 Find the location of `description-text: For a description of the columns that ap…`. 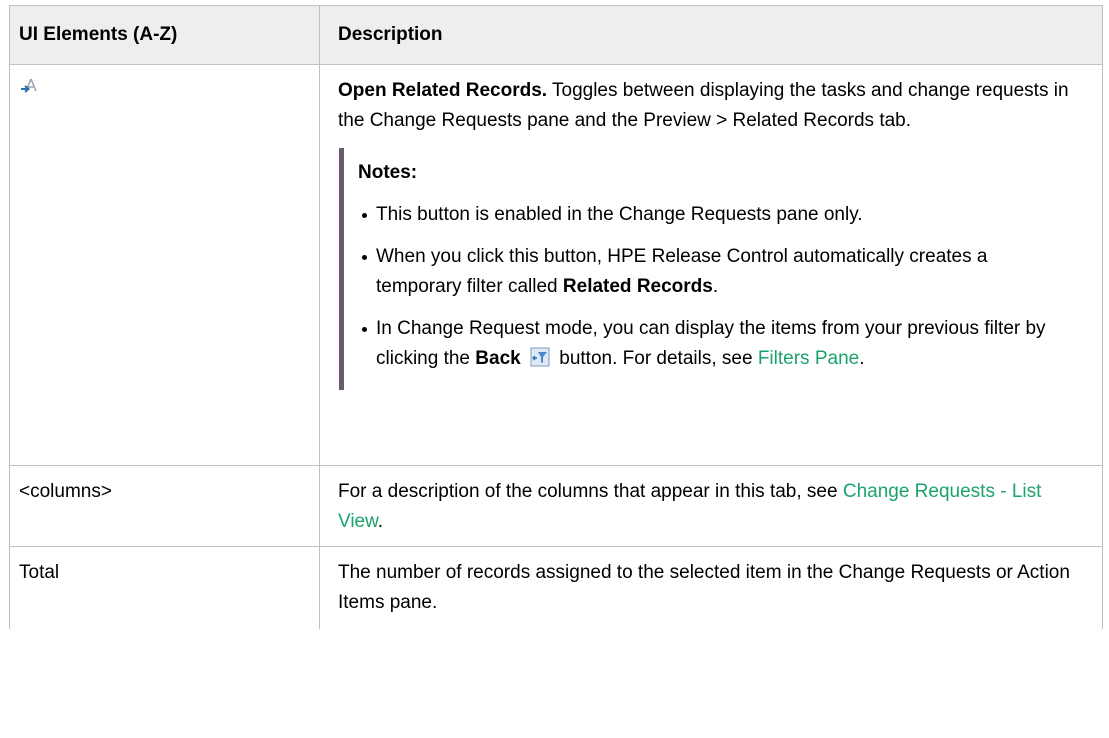

description-text: For a description of the columns that ap… is located at coordinates (714, 507).